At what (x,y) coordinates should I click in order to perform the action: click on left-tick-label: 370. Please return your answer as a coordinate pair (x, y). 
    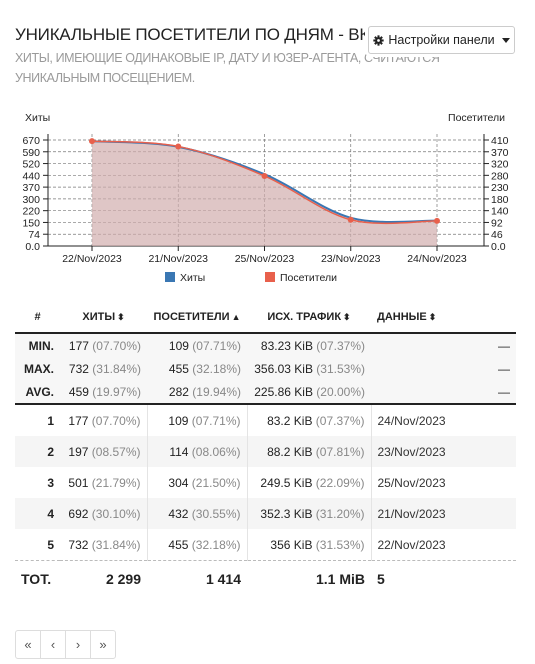
    Looking at the image, I should click on (31, 188).